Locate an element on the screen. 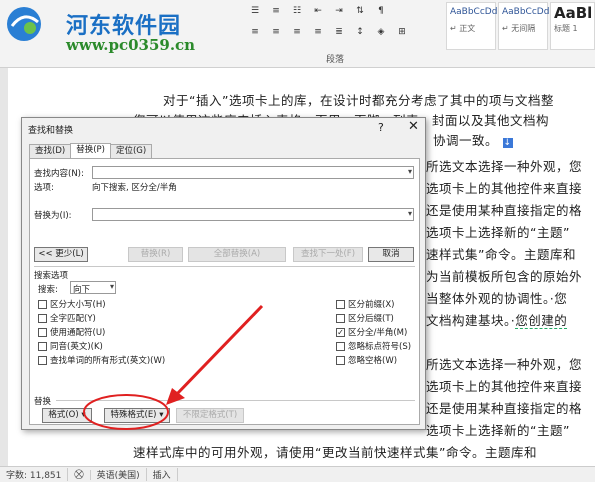 Image resolution: width=595 pixels, height=482 pixels. style-no-spacing: AaBbCcDd ↵ 无间隔 is located at coordinates (523, 26).